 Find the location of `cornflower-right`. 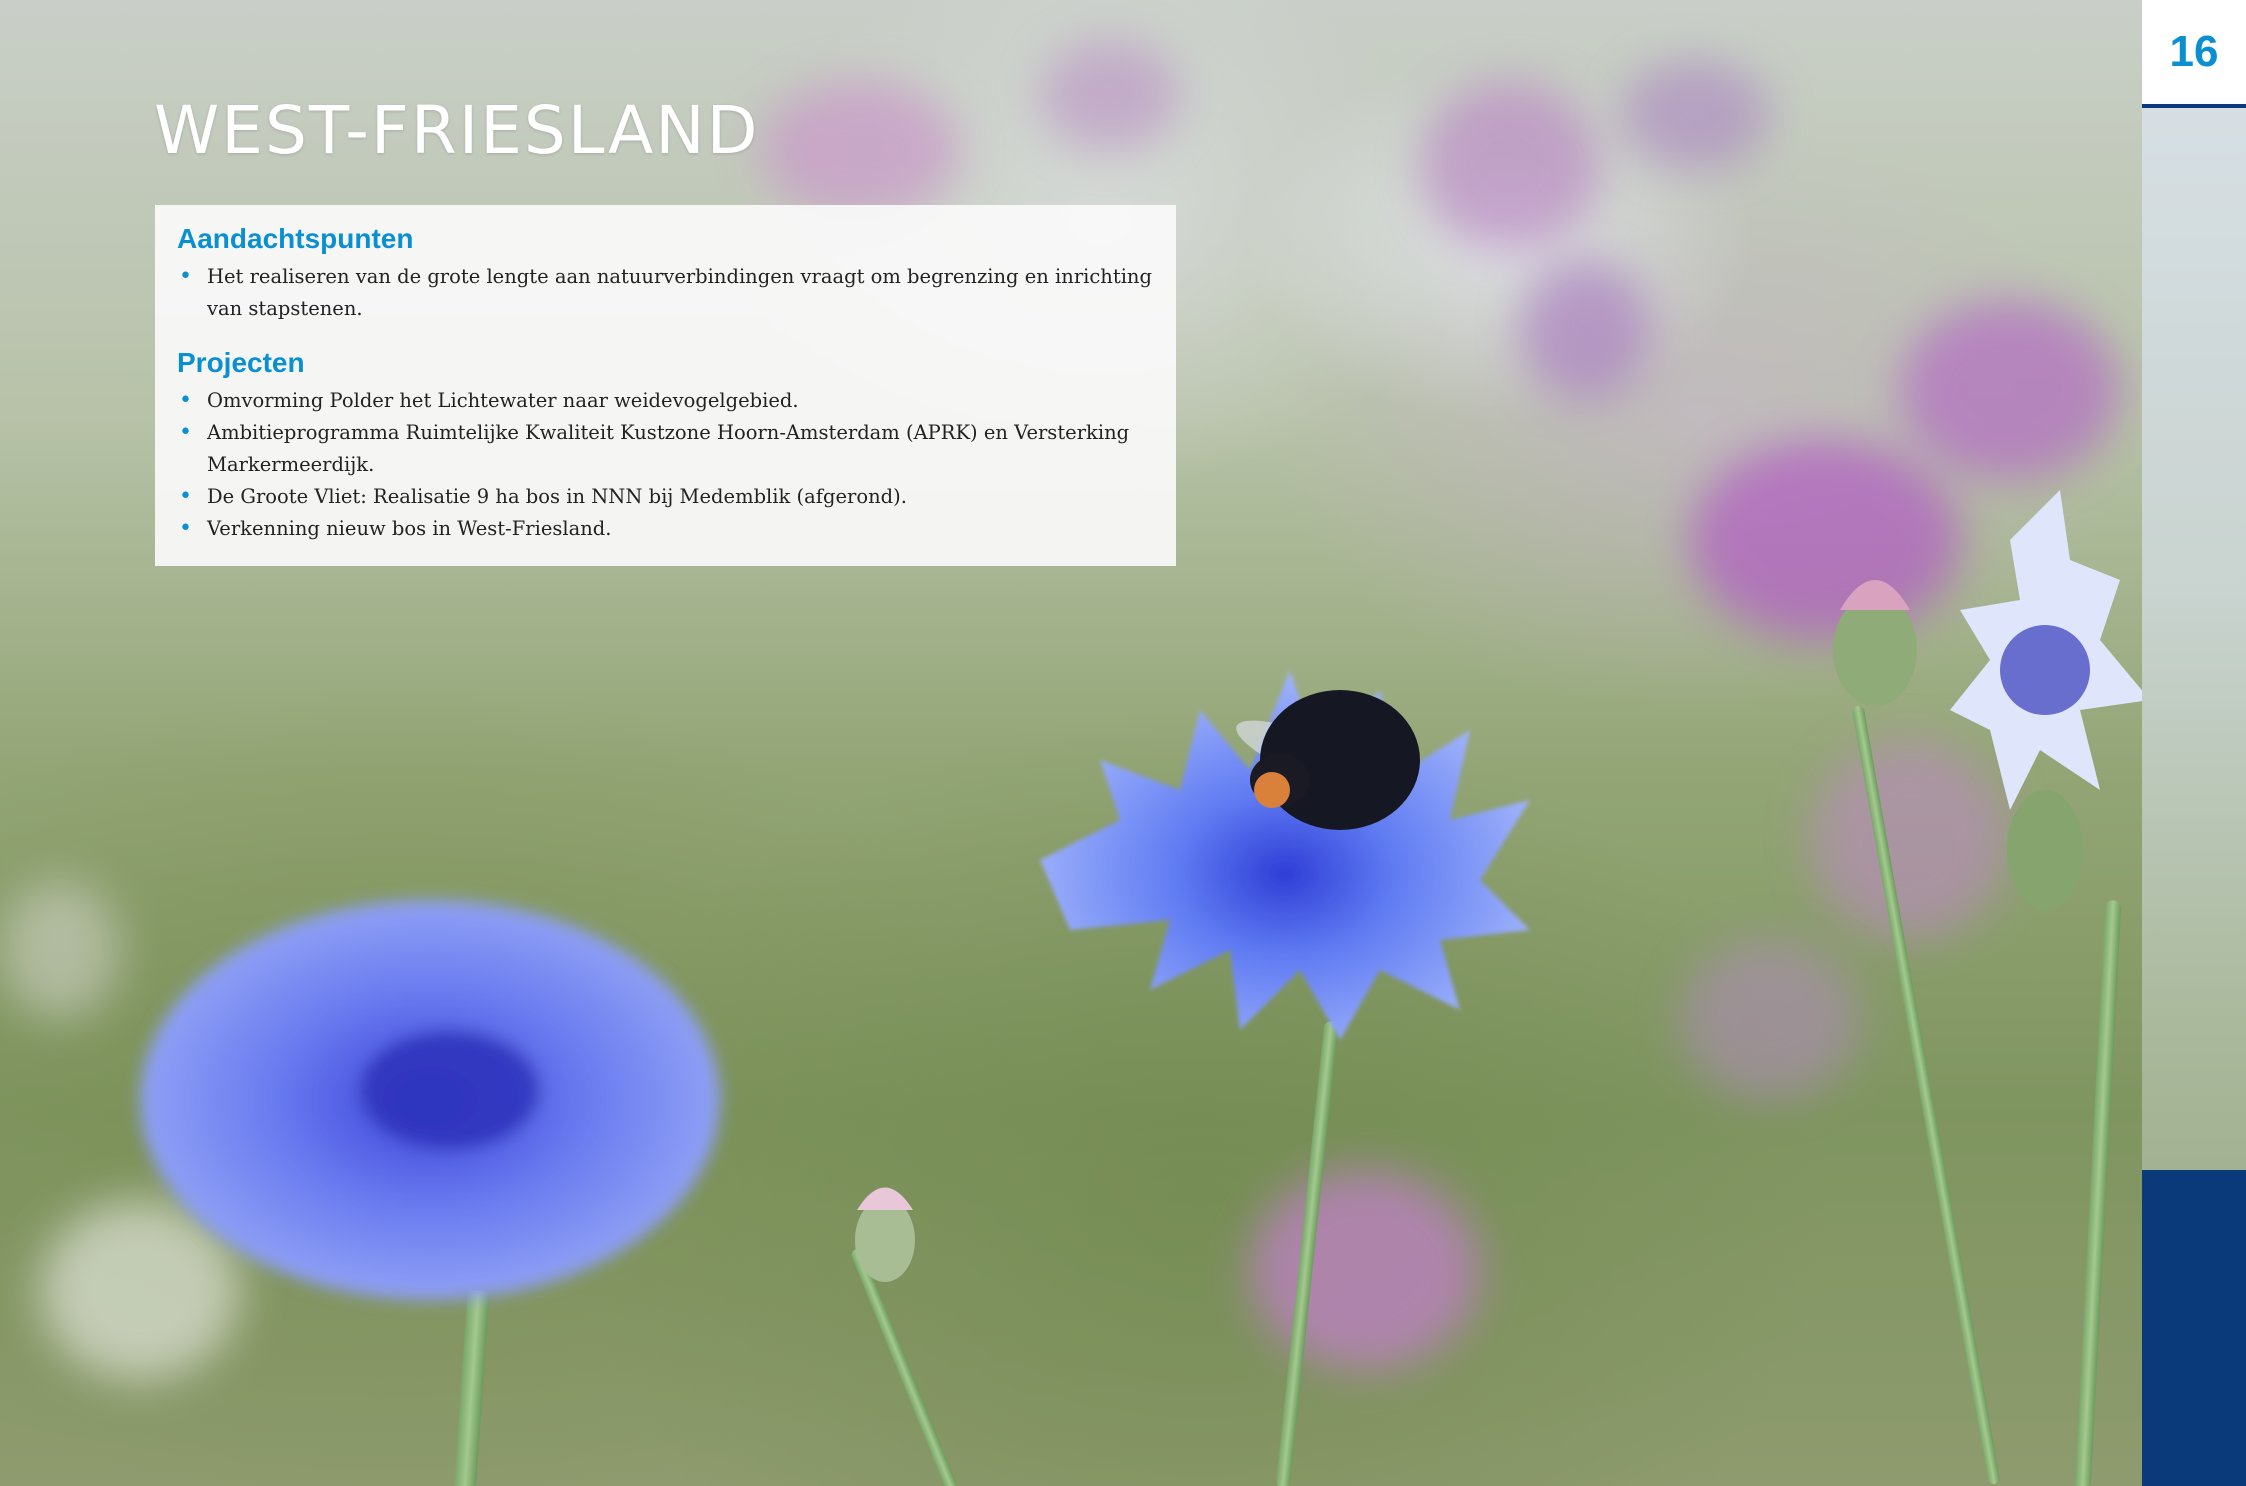

cornflower-right is located at coordinates (2046, 700).